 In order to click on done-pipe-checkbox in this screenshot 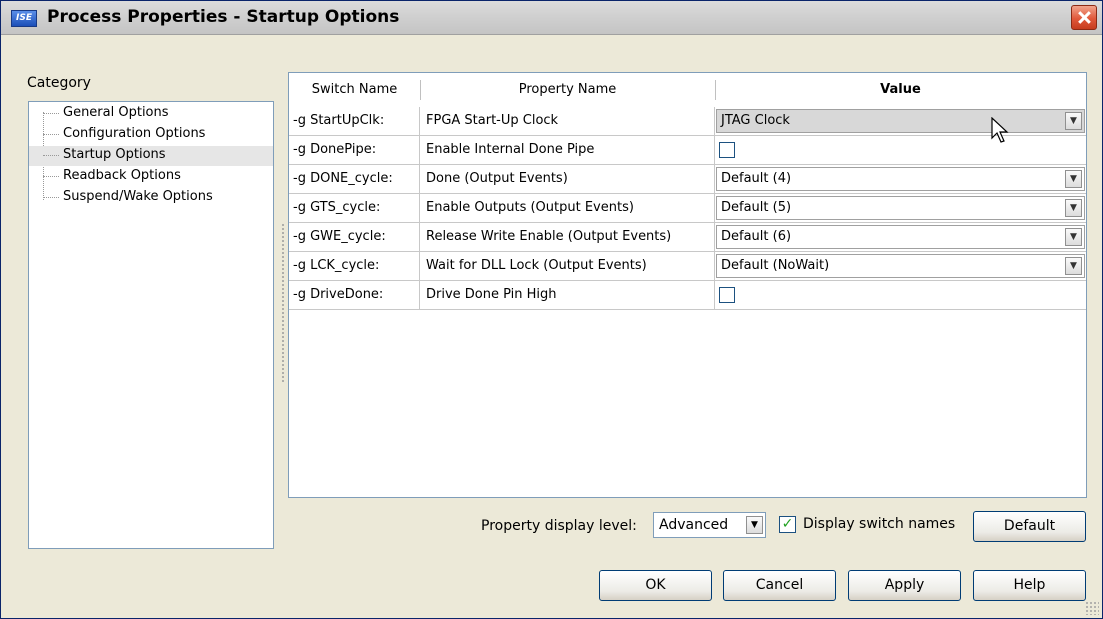, I will do `click(727, 150)`.